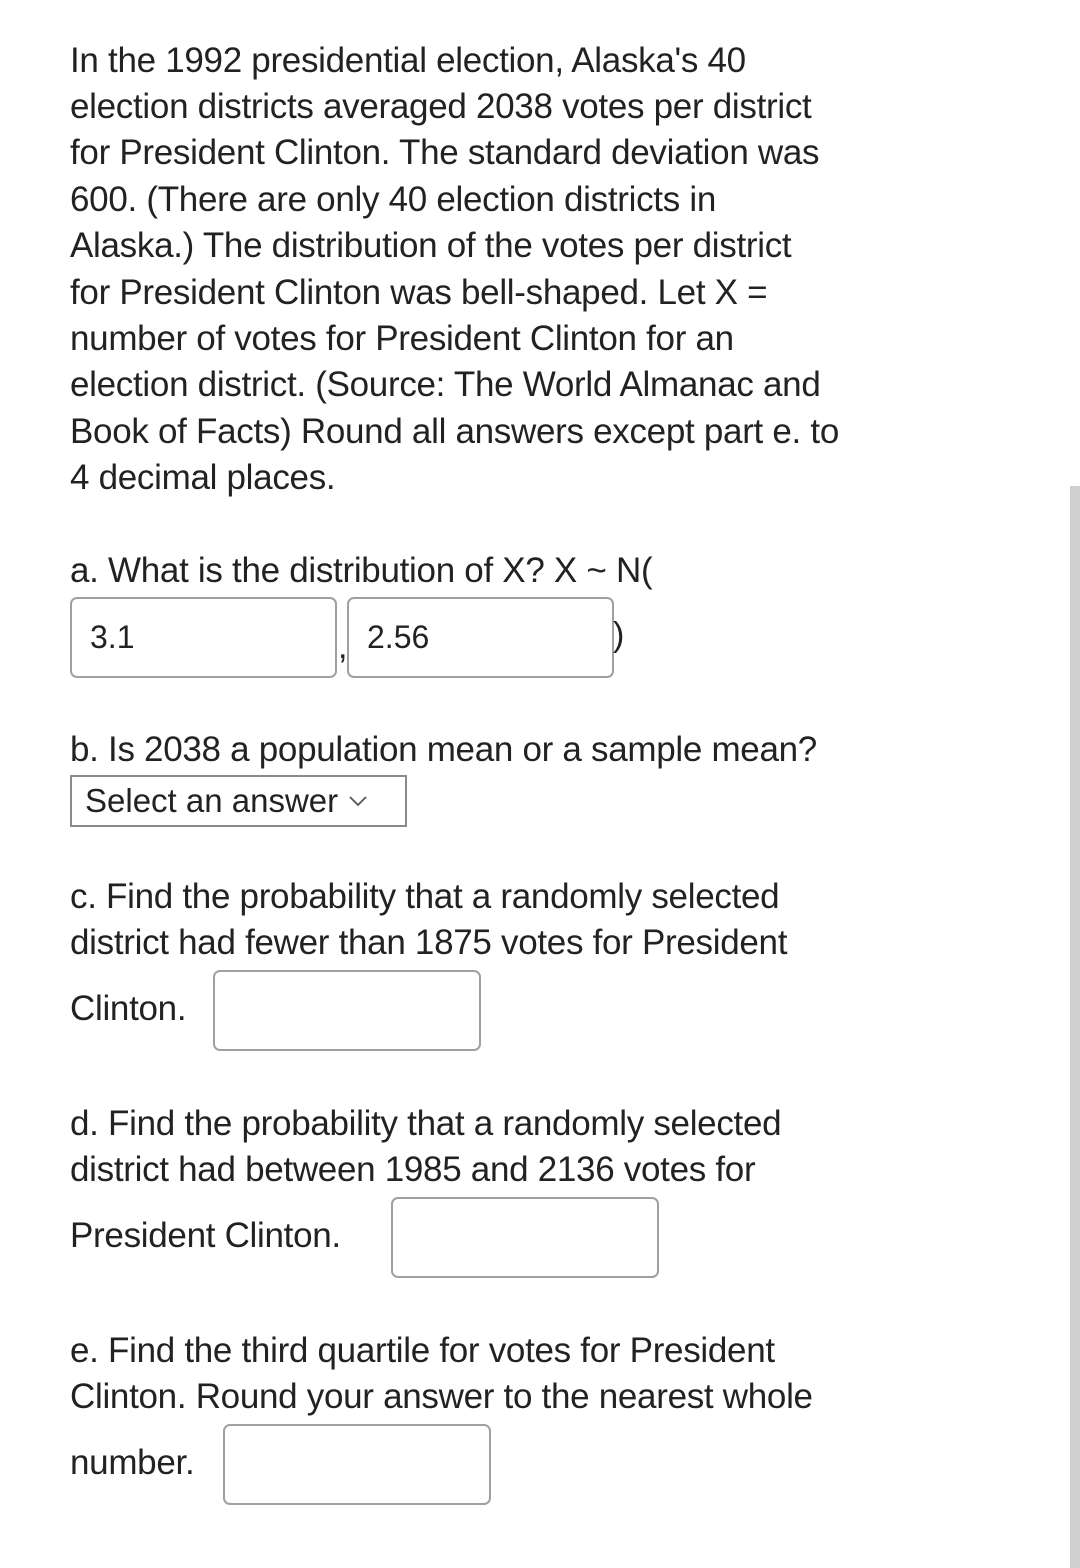 This screenshot has height=1568, width=1080. I want to click on problem-text-line: 4 decimal places., so click(203, 477).